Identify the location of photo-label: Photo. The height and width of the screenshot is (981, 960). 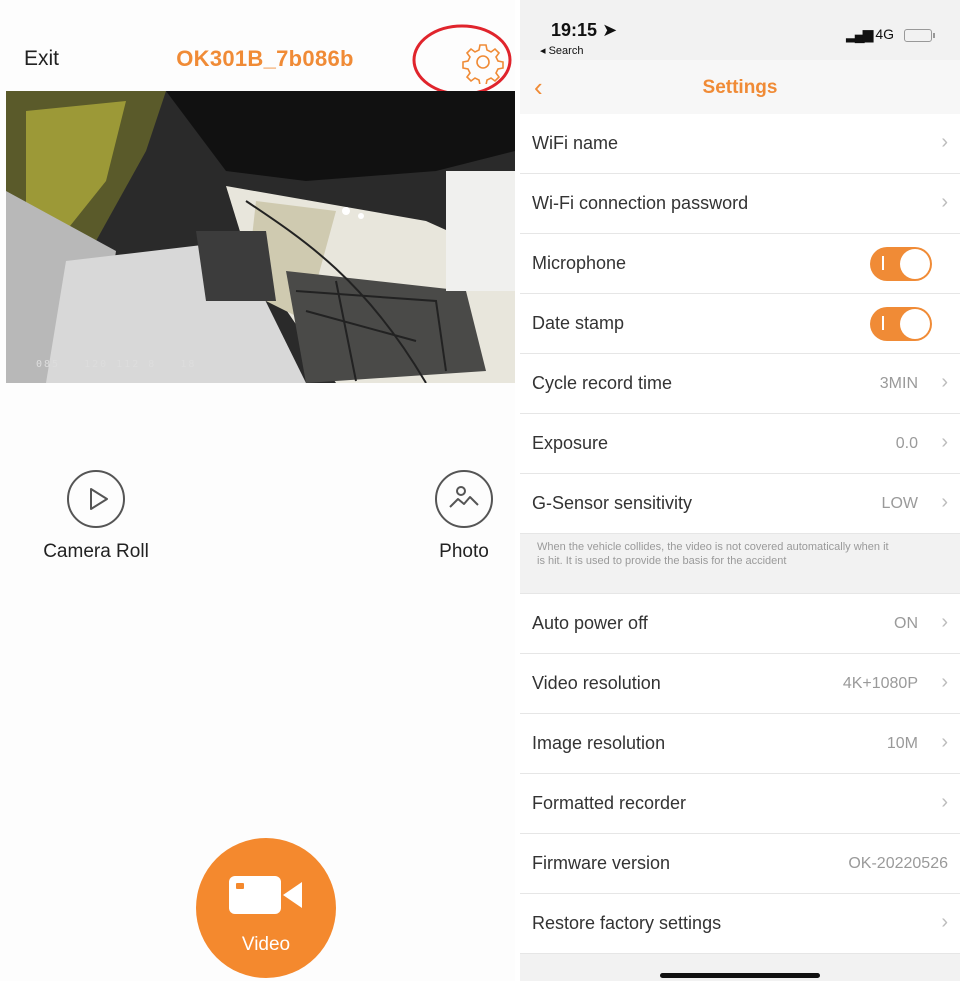
(464, 551).